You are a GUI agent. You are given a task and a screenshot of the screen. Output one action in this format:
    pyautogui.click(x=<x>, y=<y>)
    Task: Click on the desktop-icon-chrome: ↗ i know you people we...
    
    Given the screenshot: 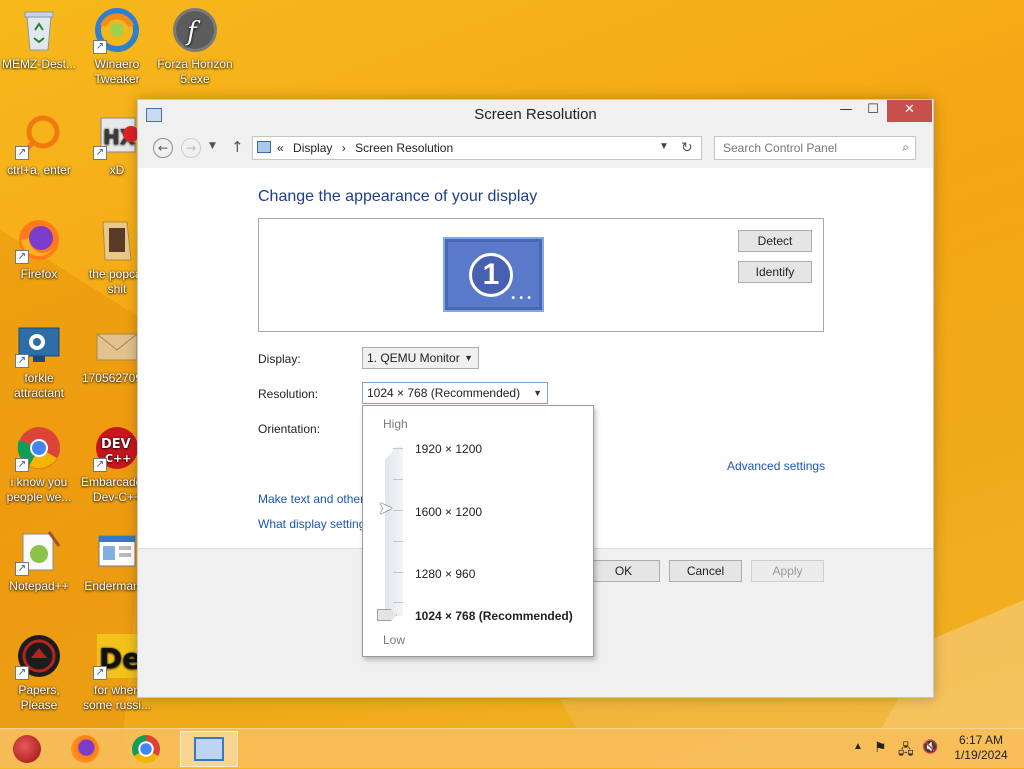 What is the action you would take?
    pyautogui.click(x=39, y=464)
    